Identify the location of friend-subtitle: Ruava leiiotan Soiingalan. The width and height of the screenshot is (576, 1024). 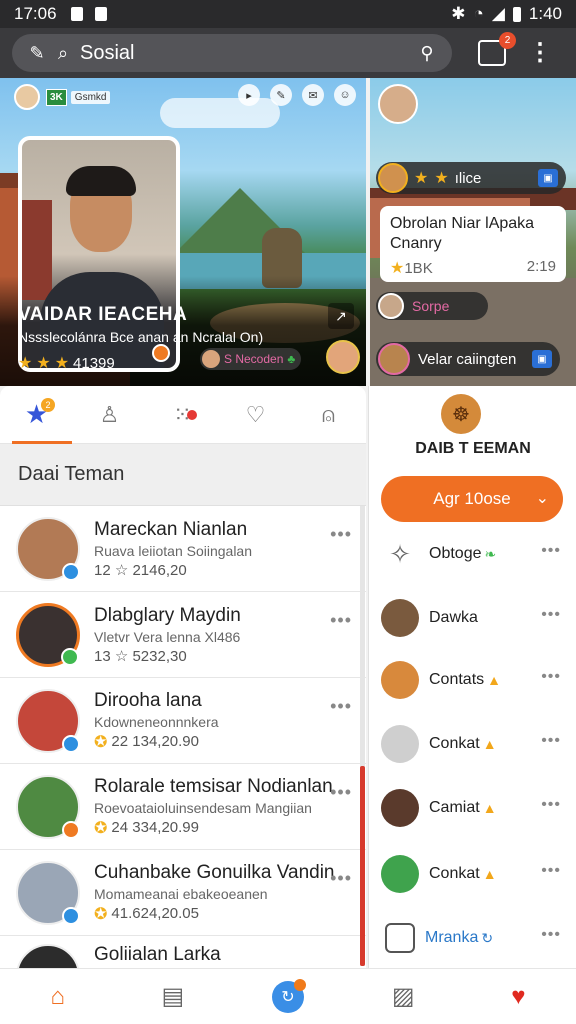
(173, 550).